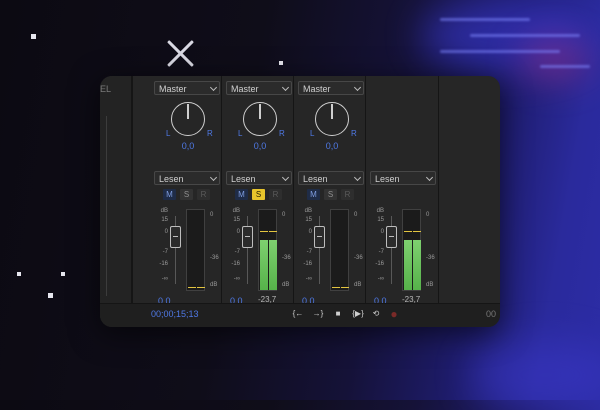 This screenshot has width=600, height=410. Describe the element at coordinates (106, 89) in the screenshot. I see `track-header-label: EL` at that location.